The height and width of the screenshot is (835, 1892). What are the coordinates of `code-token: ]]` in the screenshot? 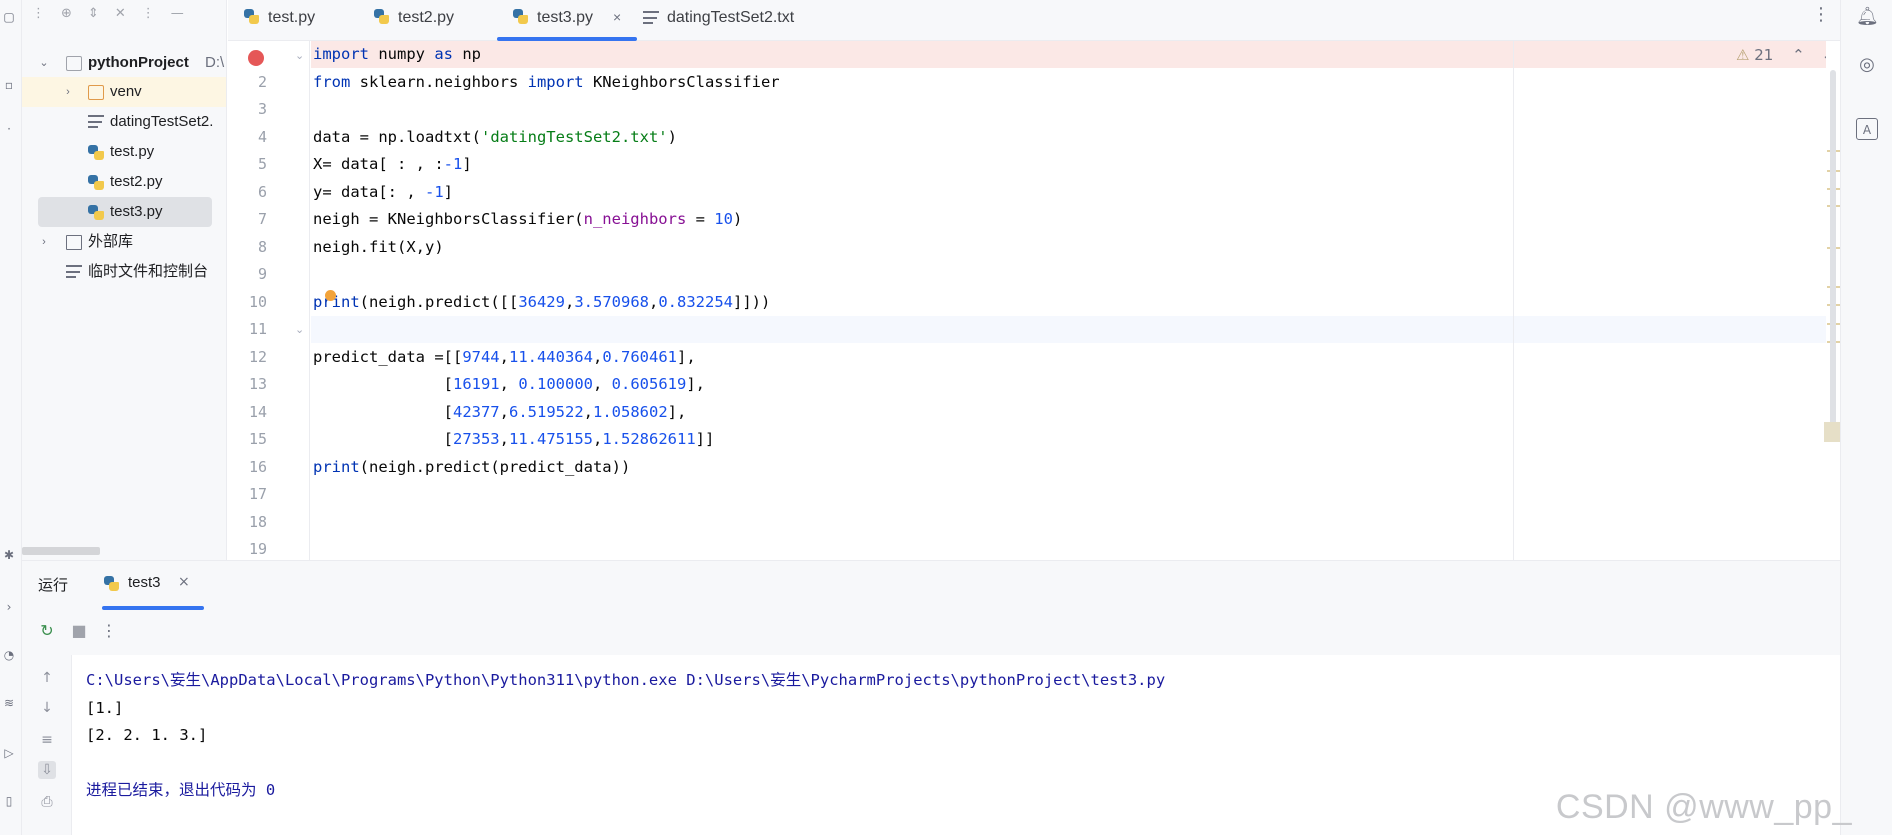 It's located at (705, 439).